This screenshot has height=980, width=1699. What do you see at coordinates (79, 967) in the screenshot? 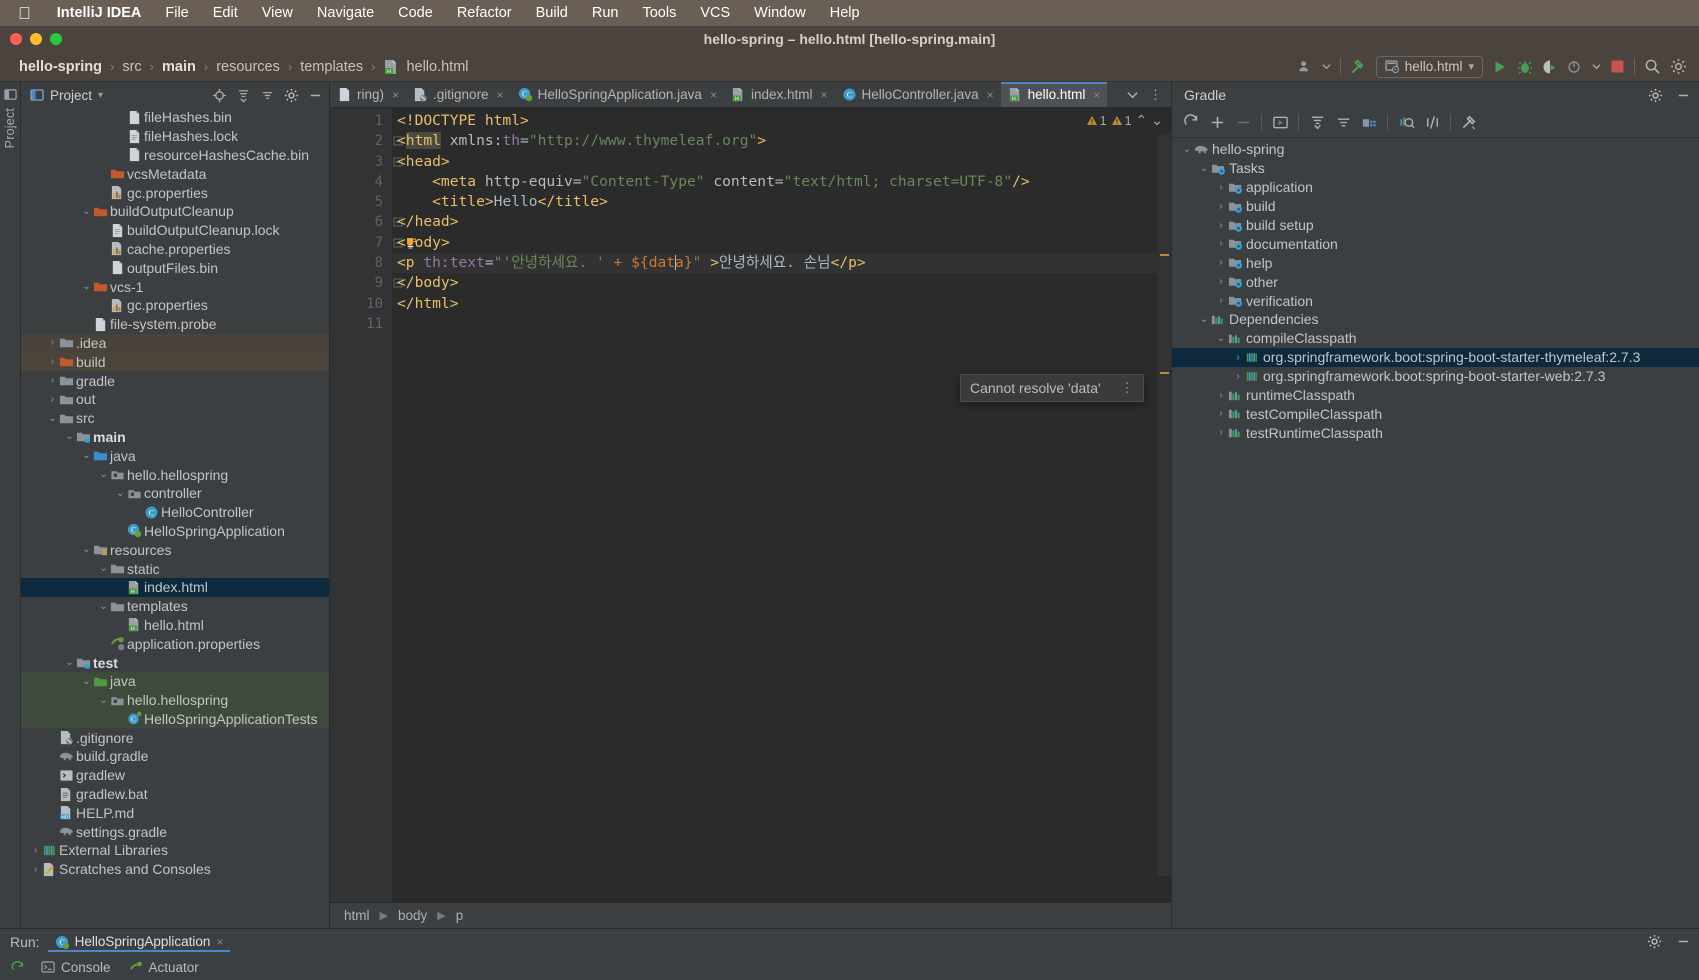
I see `console-tab: Console` at bounding box center [79, 967].